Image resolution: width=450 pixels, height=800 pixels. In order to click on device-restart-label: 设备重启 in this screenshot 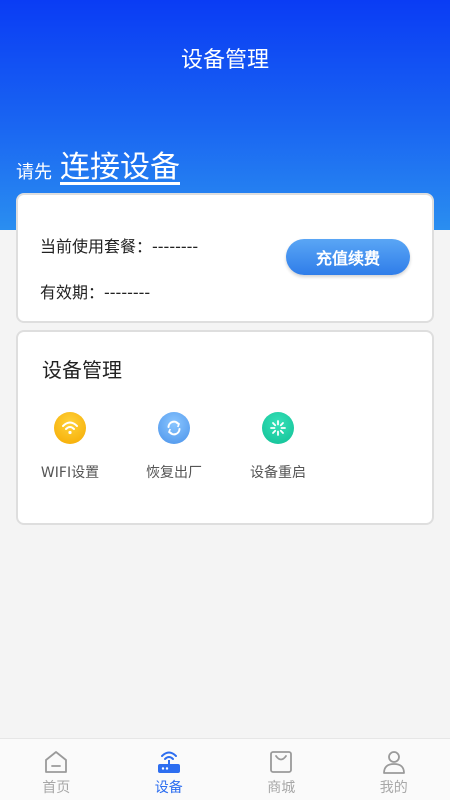, I will do `click(278, 473)`.